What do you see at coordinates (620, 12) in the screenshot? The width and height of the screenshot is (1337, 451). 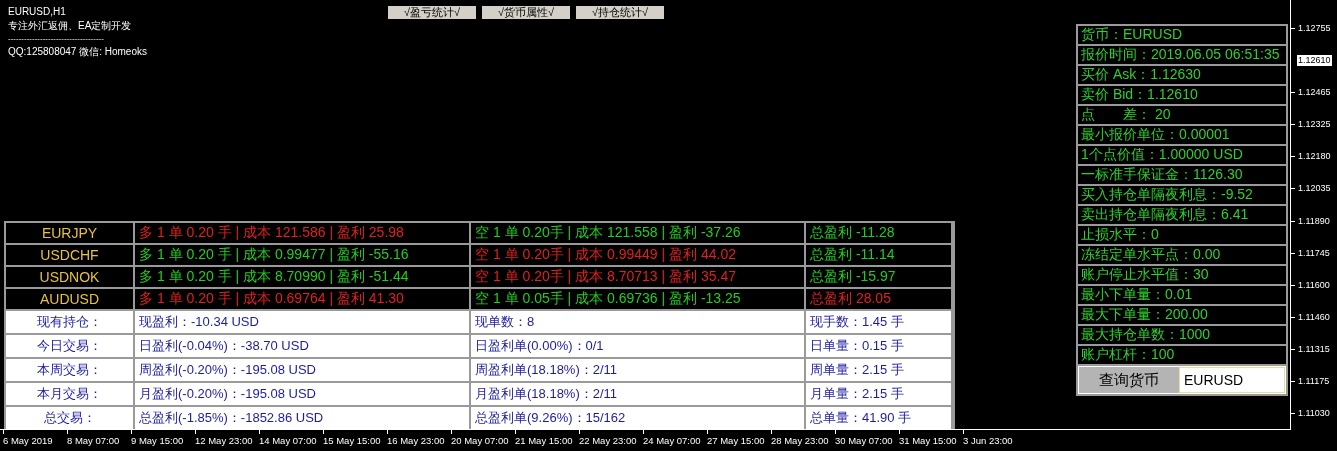 I see `toggle-button: √持仓统计√` at bounding box center [620, 12].